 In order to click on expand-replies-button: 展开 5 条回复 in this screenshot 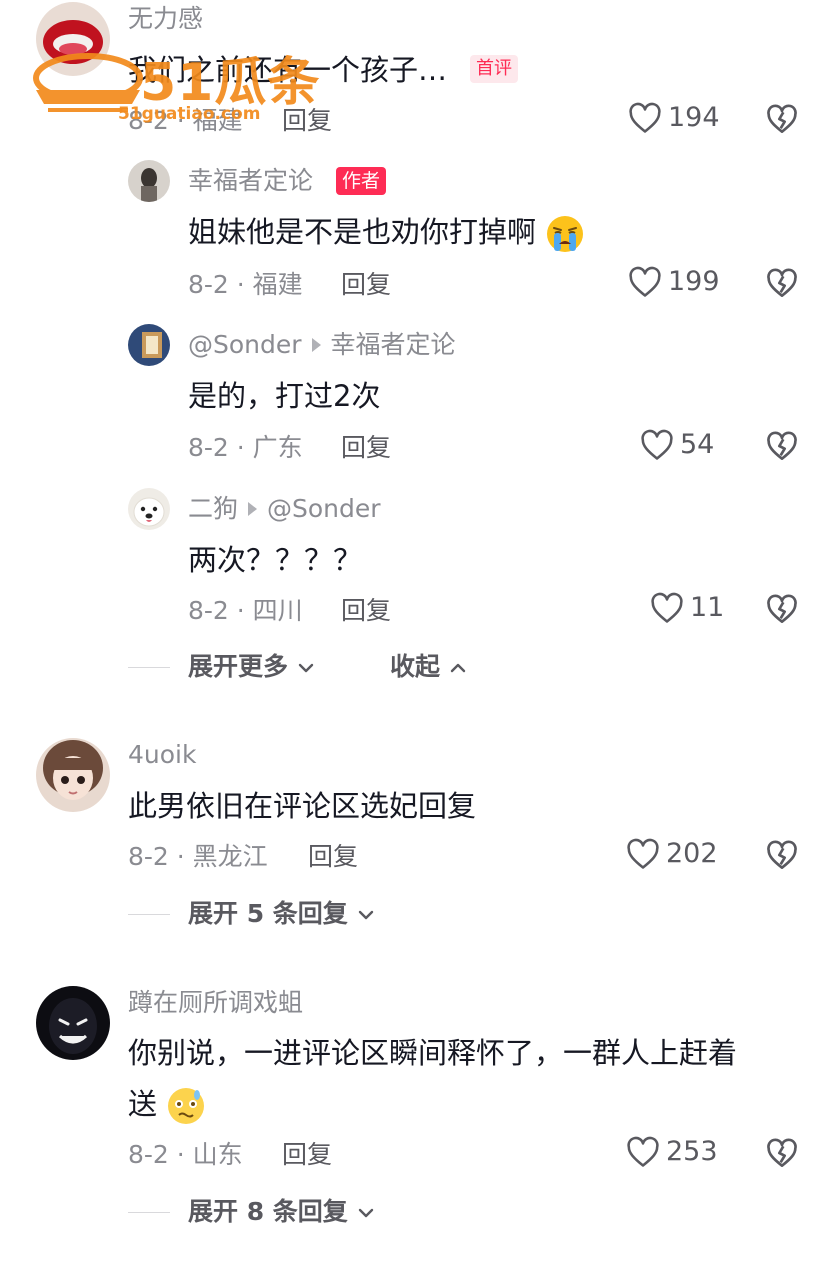, I will do `click(281, 914)`.